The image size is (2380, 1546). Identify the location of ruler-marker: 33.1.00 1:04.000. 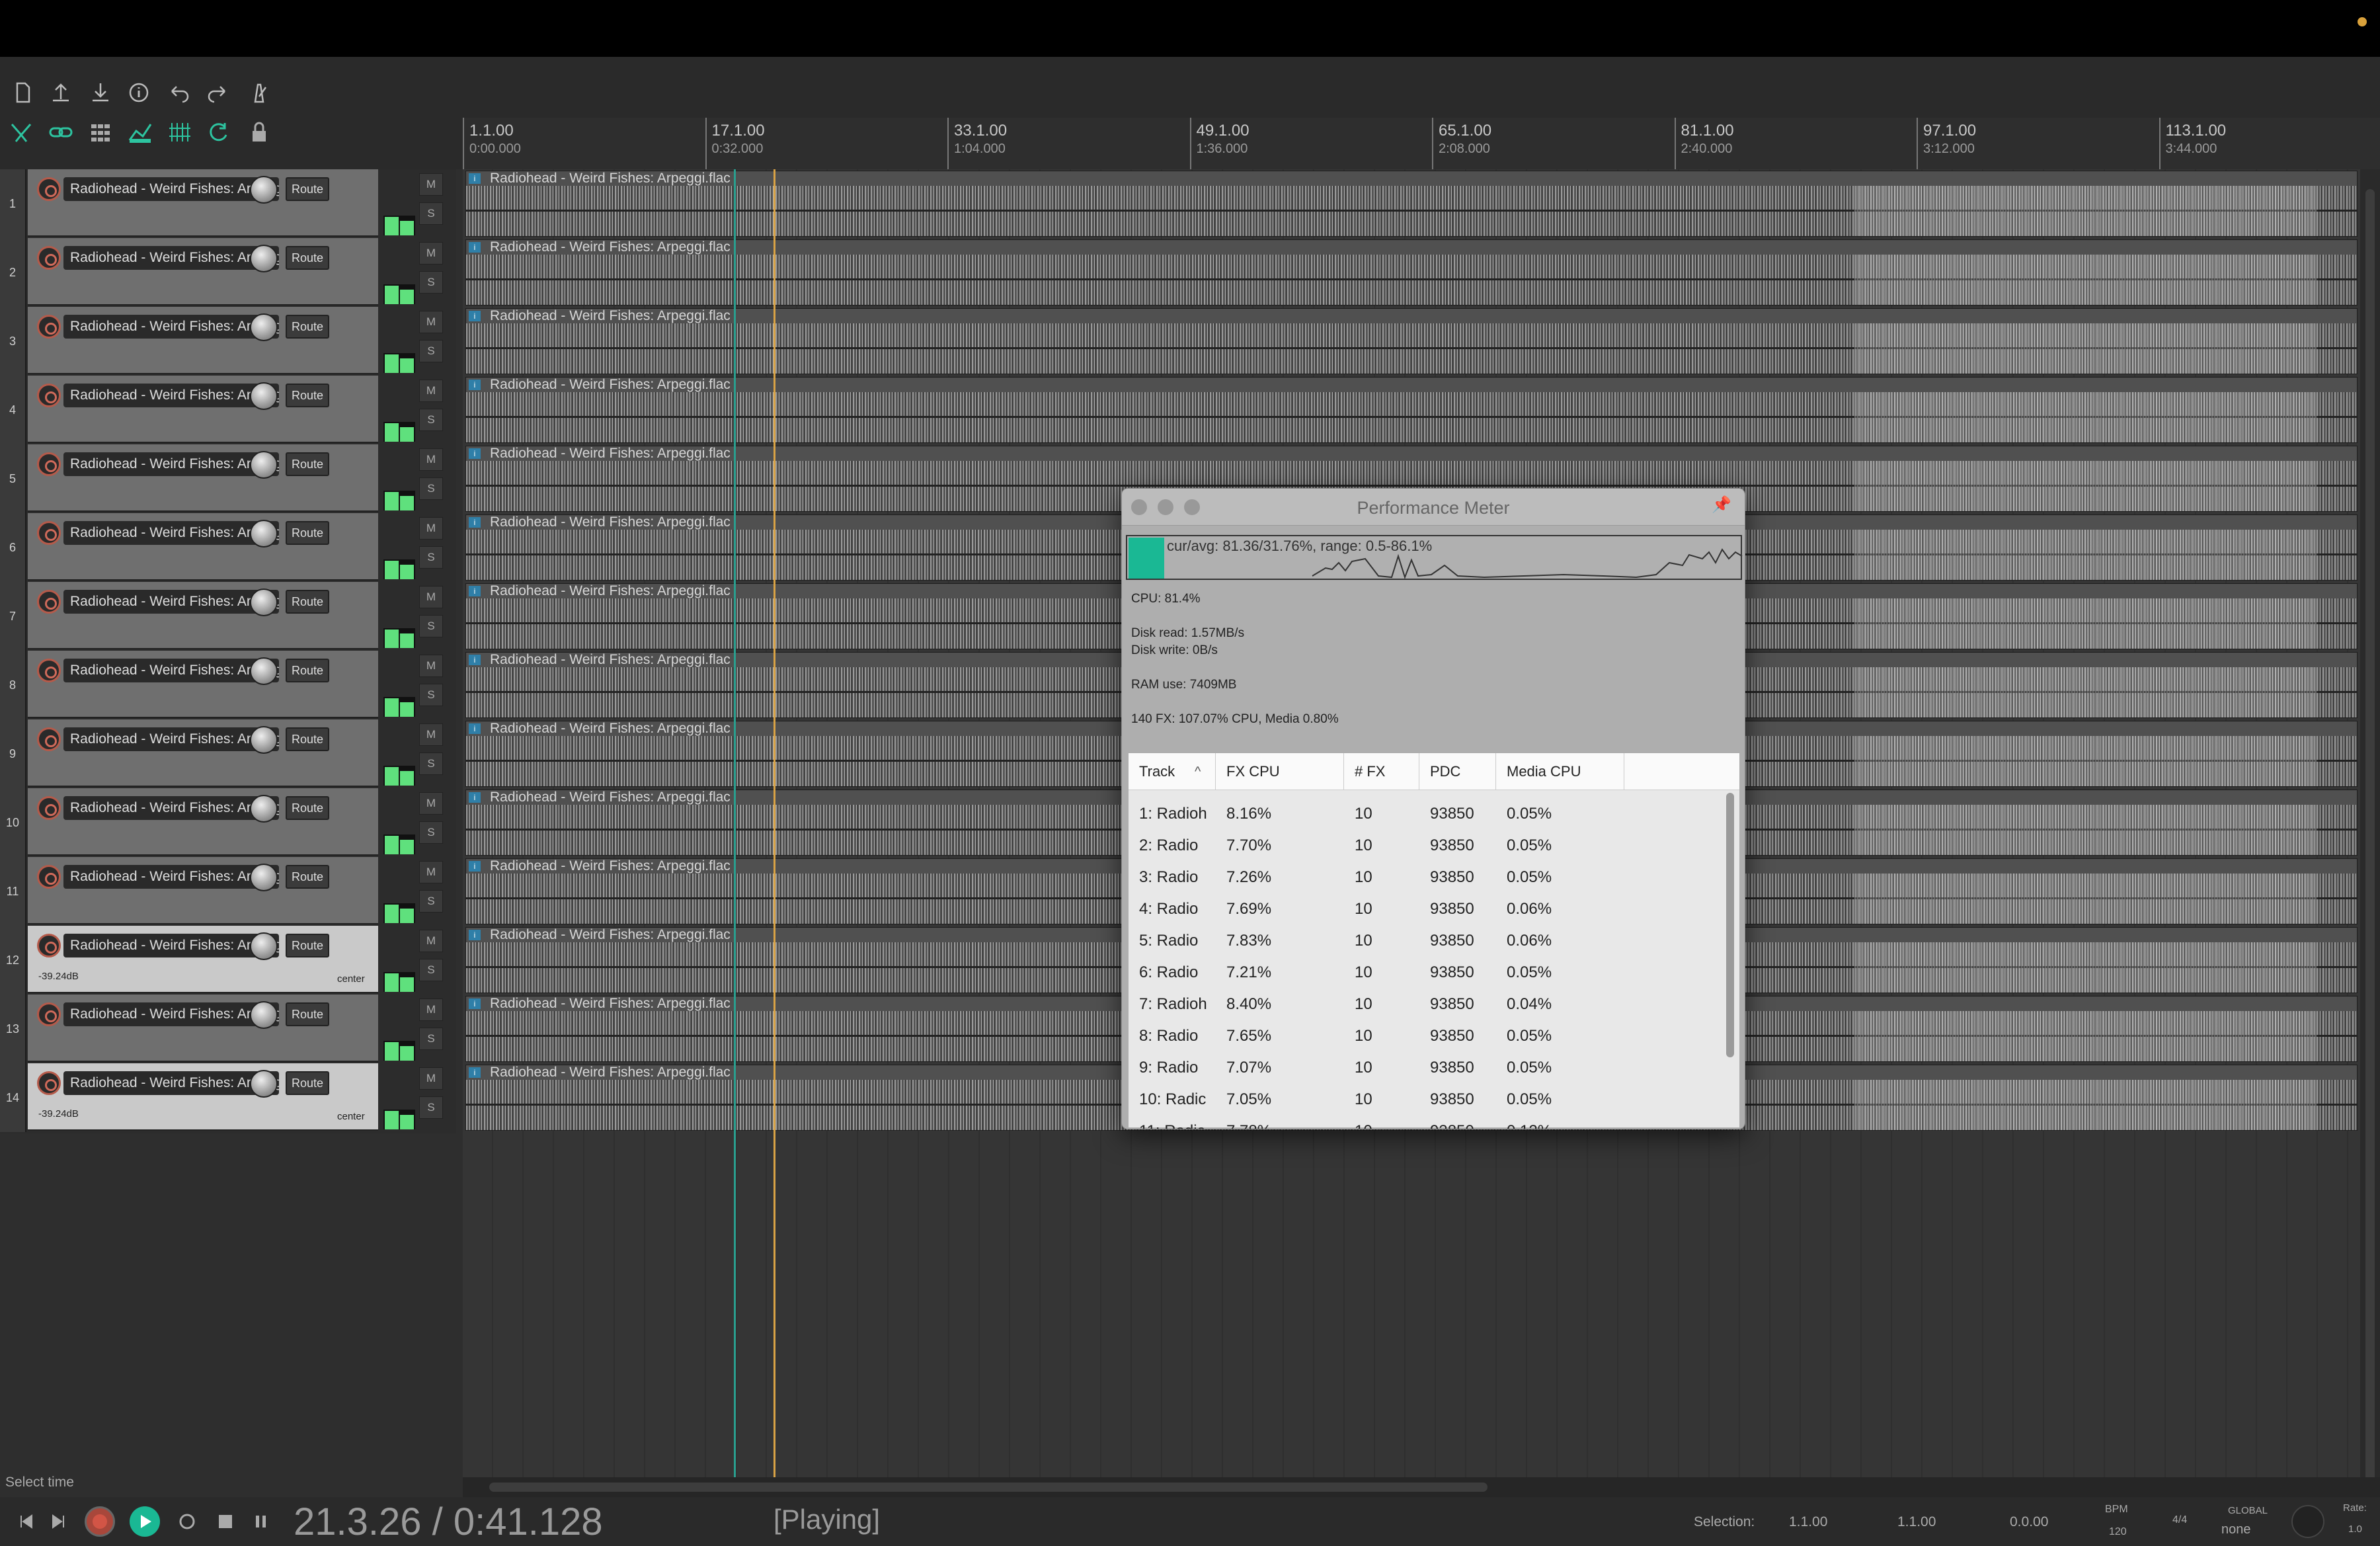
(1023, 143).